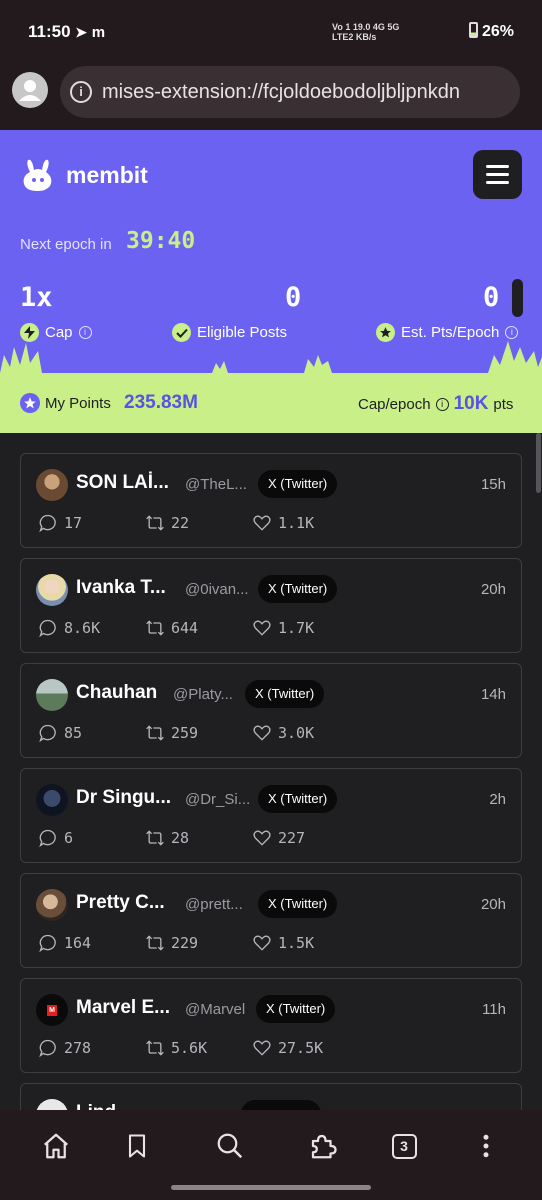  What do you see at coordinates (30, 403) in the screenshot?
I see `my-points-star-icon` at bounding box center [30, 403].